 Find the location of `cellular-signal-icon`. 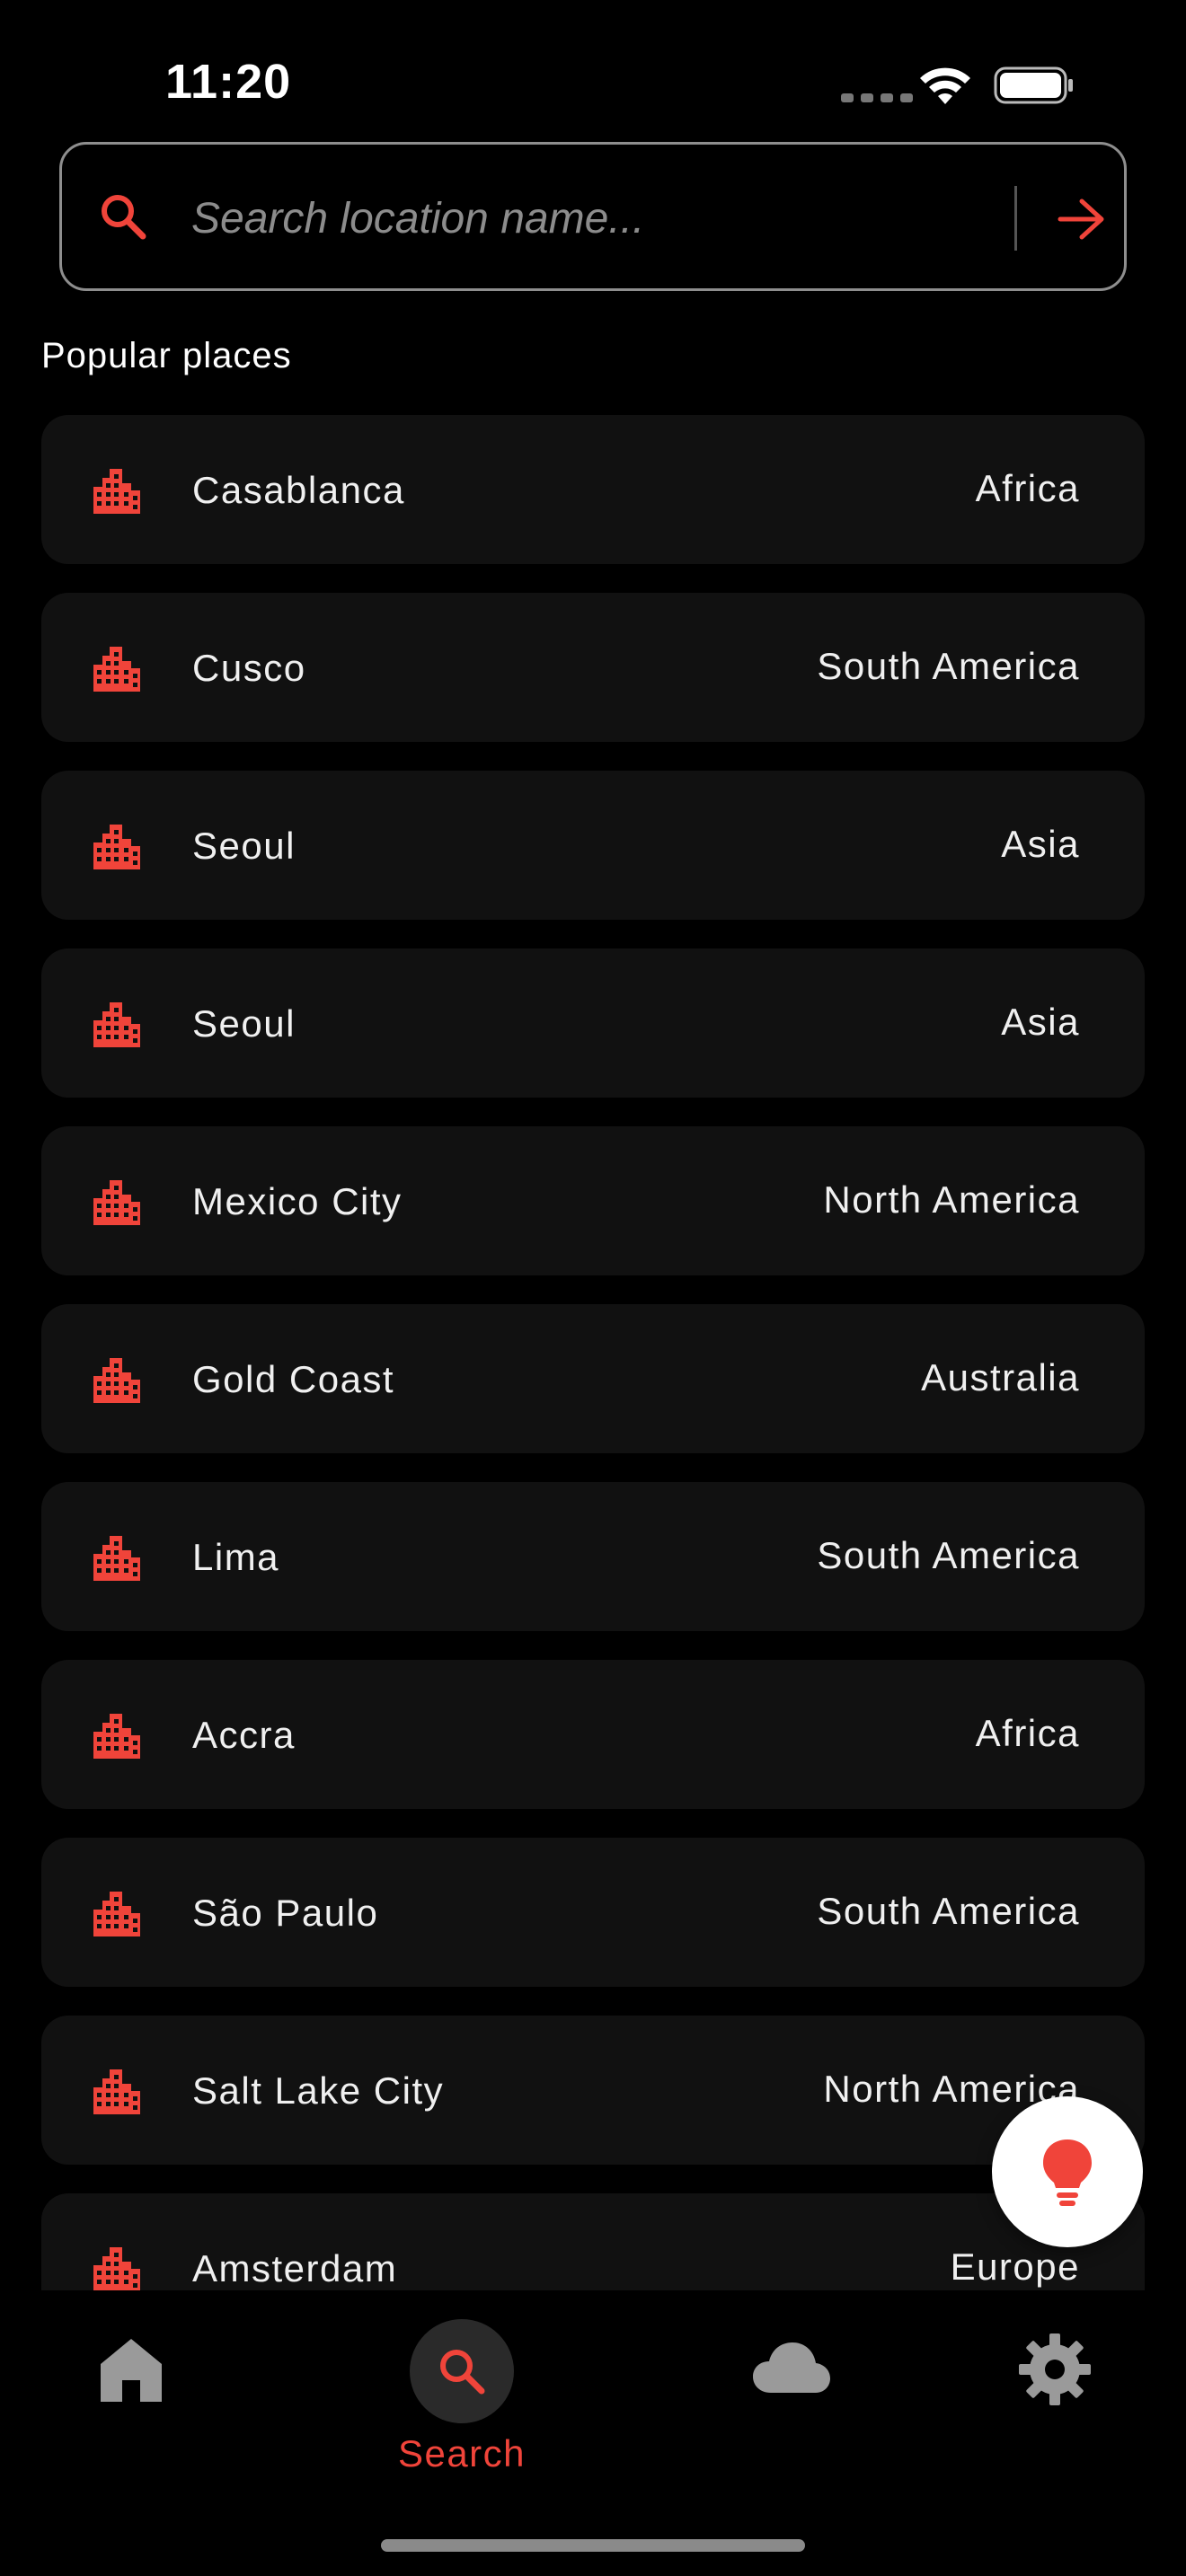

cellular-signal-icon is located at coordinates (877, 97).